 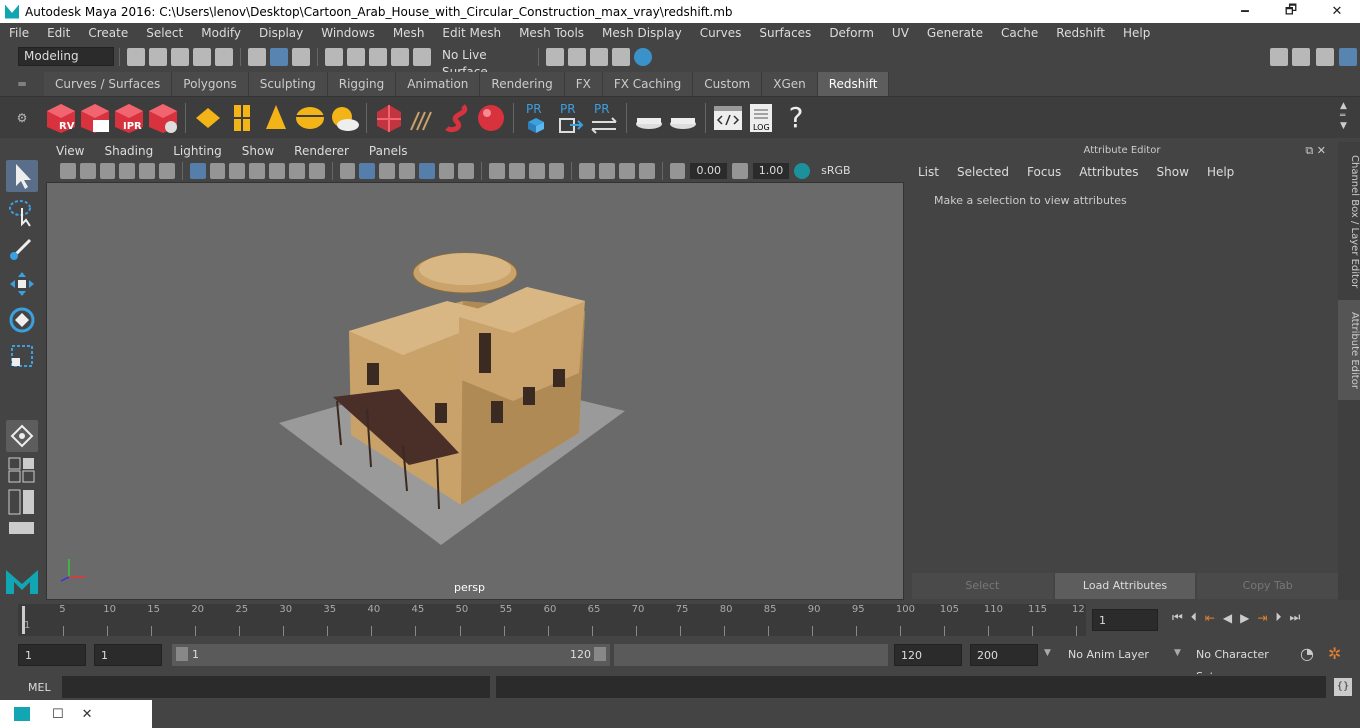 What do you see at coordinates (182, 654) in the screenshot?
I see `range-start-handle` at bounding box center [182, 654].